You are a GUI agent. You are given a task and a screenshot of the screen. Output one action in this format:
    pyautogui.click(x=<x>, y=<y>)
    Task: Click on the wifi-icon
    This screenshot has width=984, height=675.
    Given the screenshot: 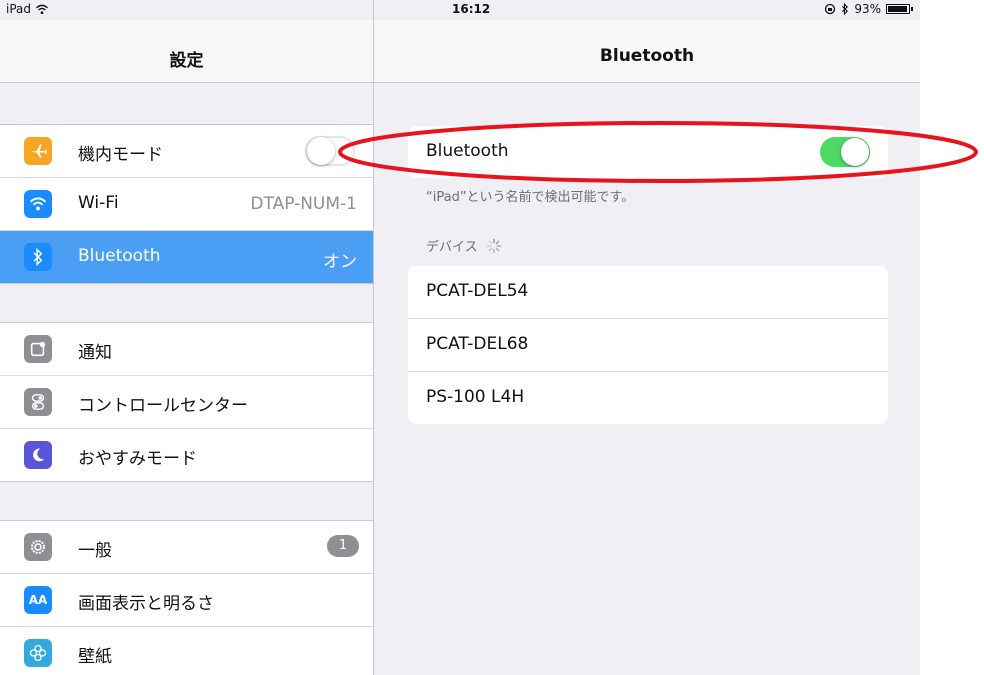 What is the action you would take?
    pyautogui.click(x=38, y=204)
    